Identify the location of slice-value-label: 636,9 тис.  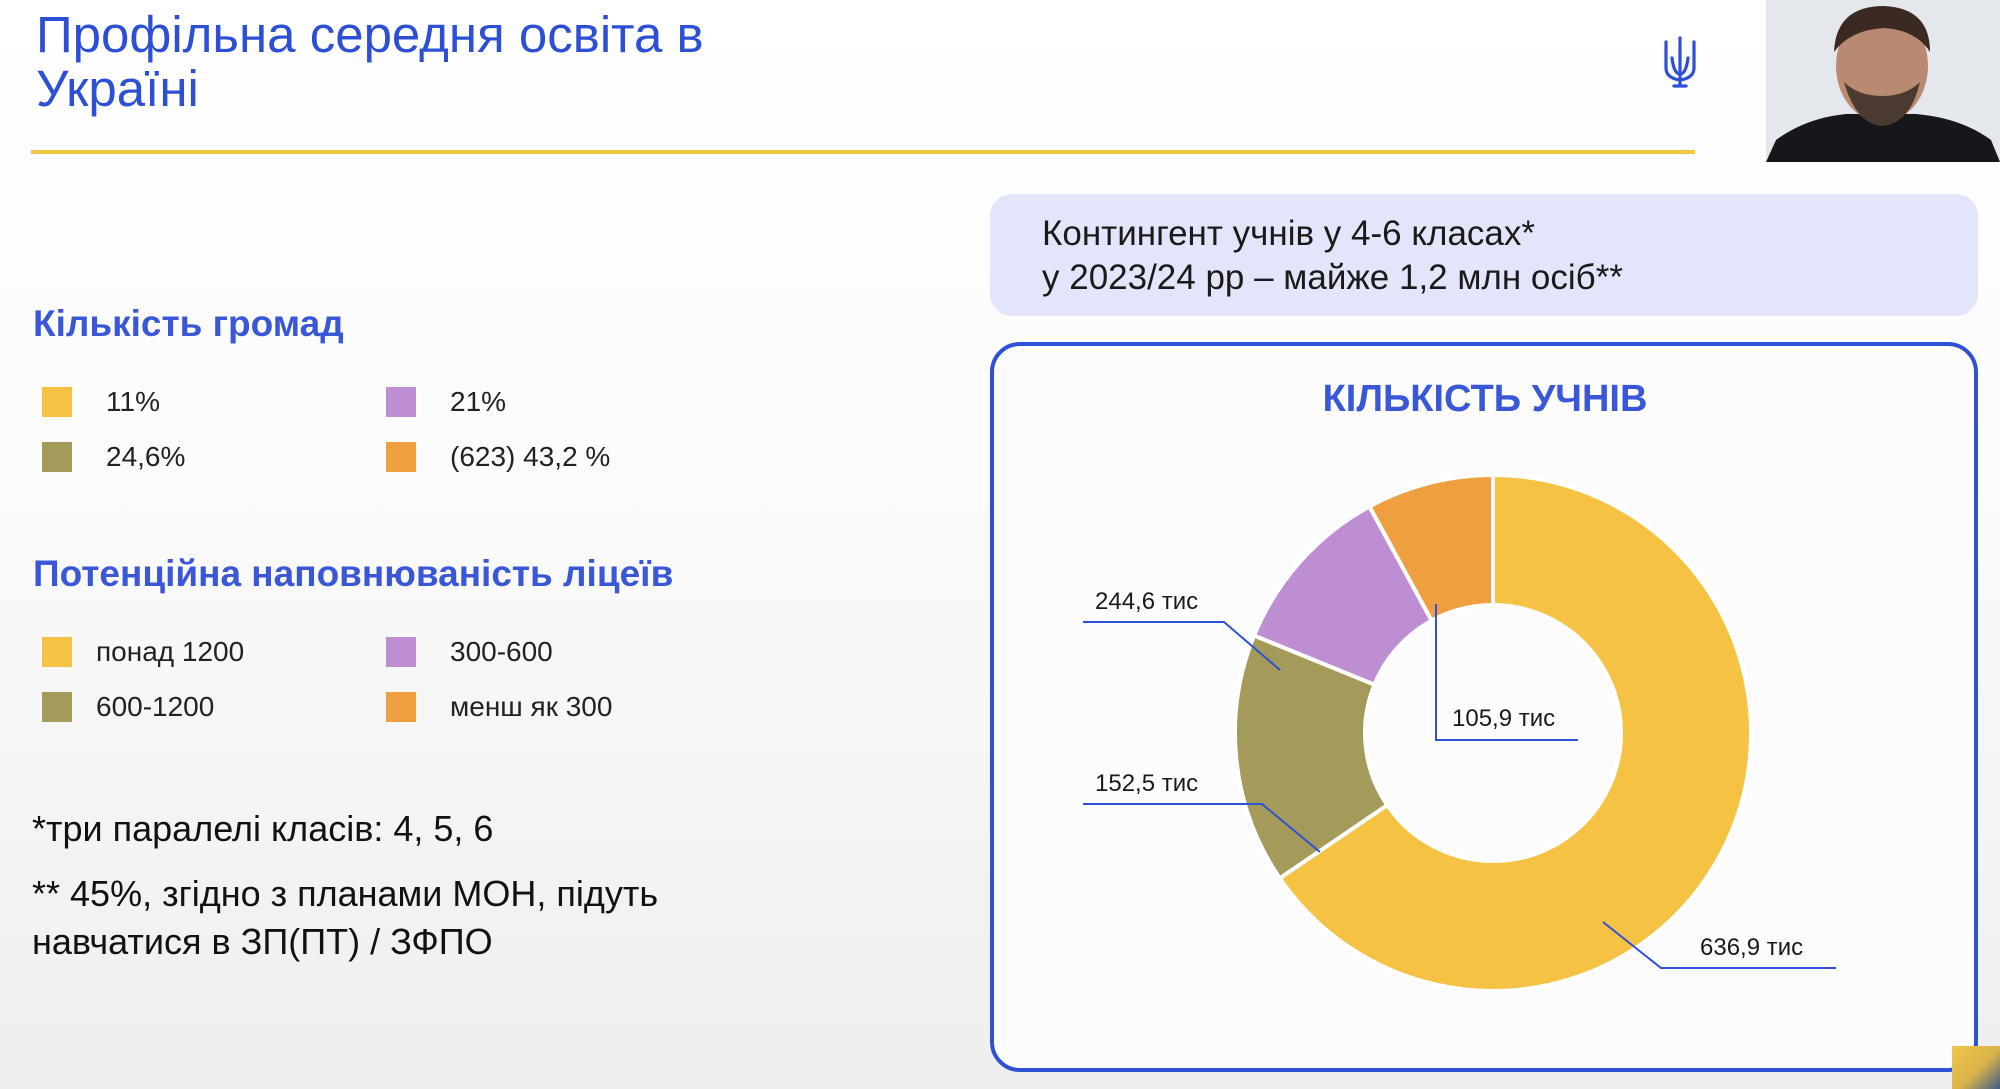
(1751, 947).